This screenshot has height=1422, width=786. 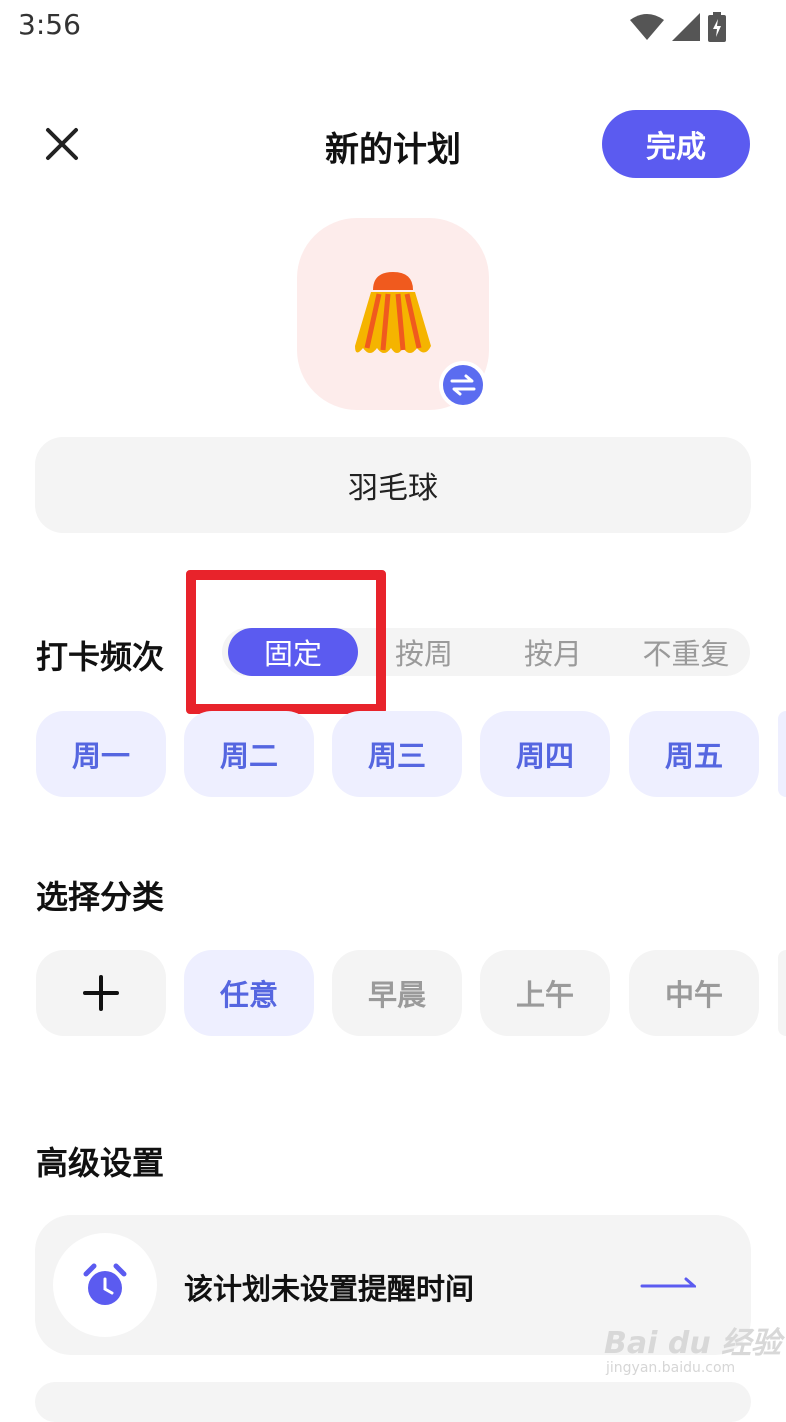 I want to click on add-category-button, so click(x=101, y=993).